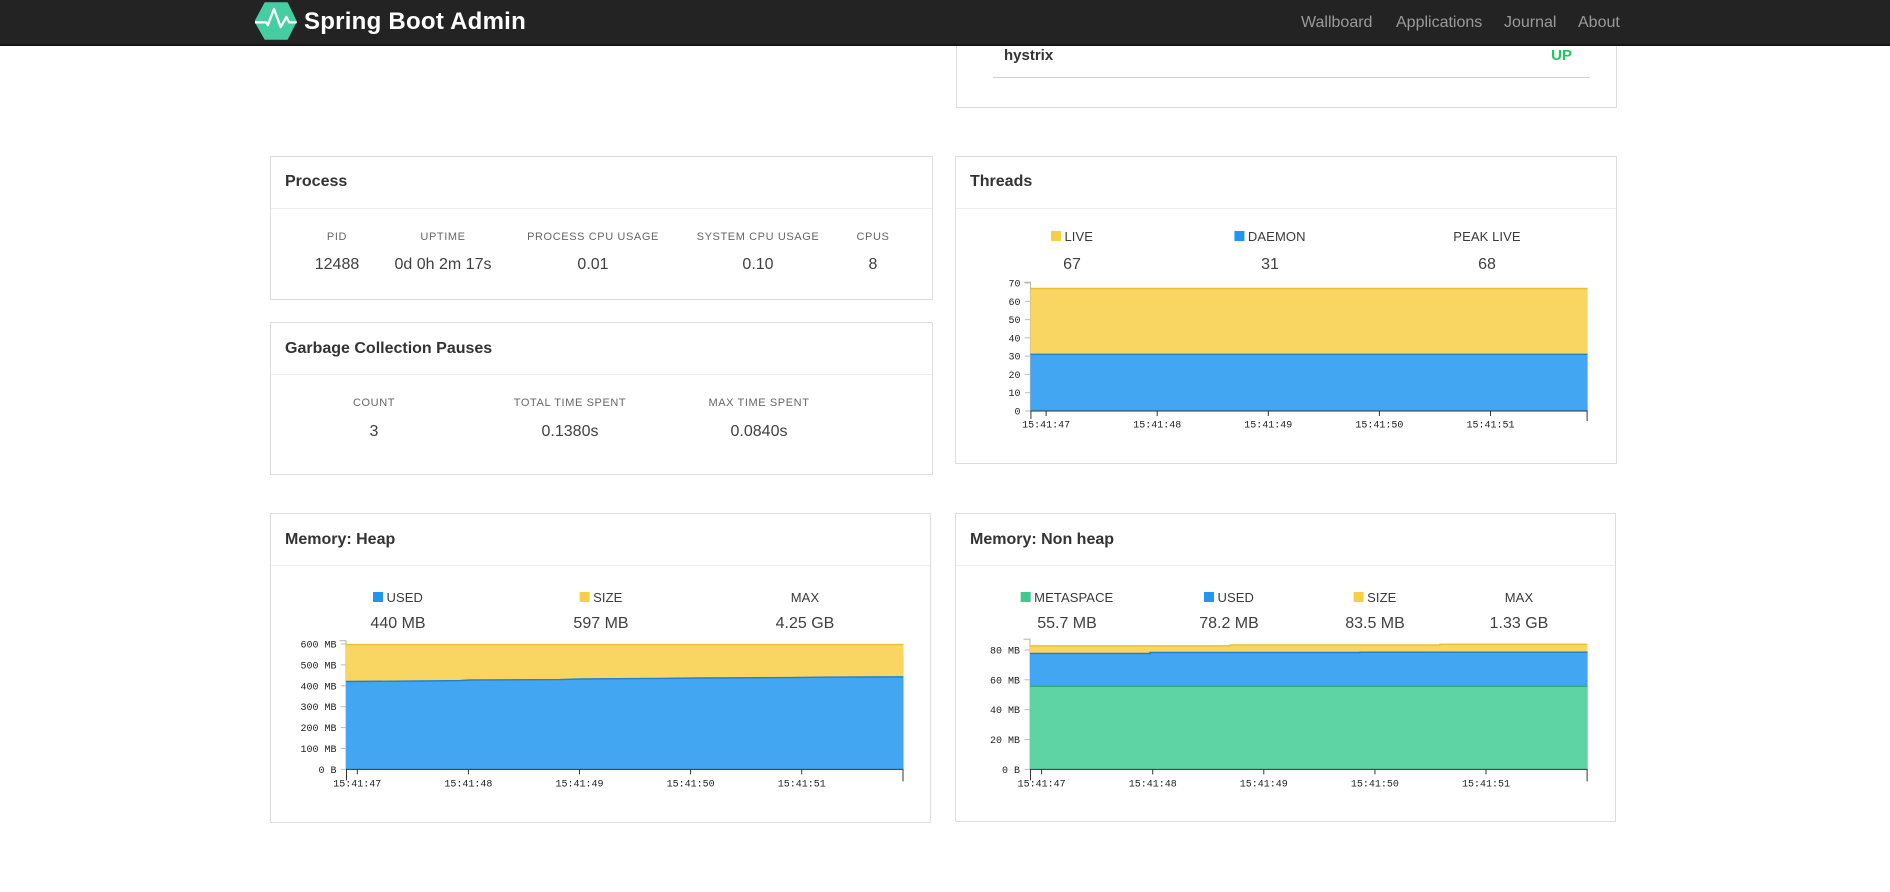  Describe the element at coordinates (1005, 741) in the screenshot. I see `svg-text: 20 MB` at that location.